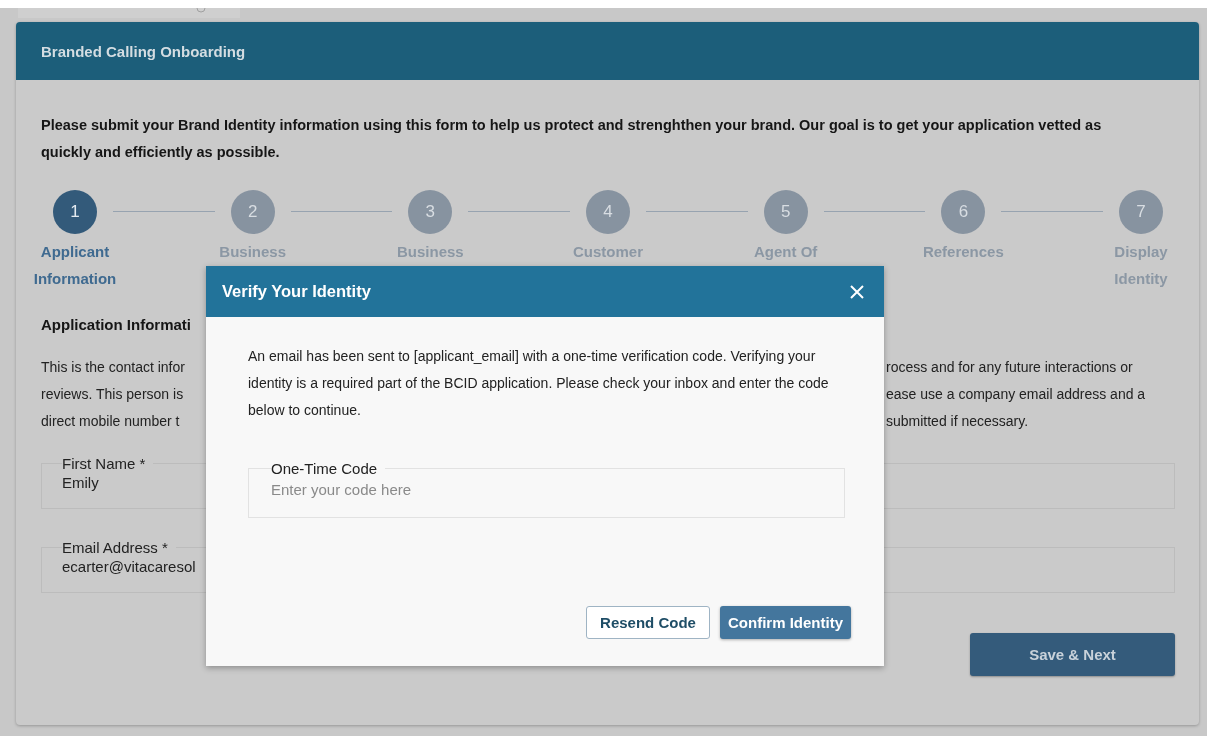 Image resolution: width=1207 pixels, height=736 pixels. What do you see at coordinates (325, 468) in the screenshot?
I see `field-label: One-Time Code` at bounding box center [325, 468].